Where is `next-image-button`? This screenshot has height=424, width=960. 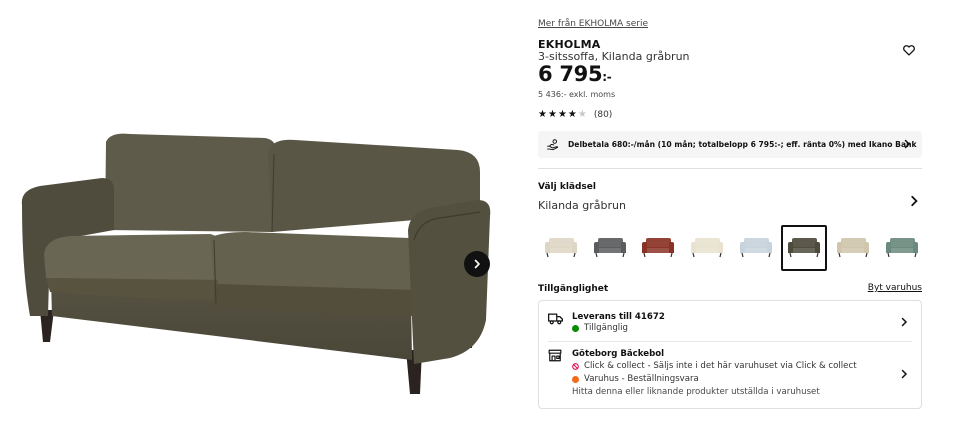 next-image-button is located at coordinates (477, 264).